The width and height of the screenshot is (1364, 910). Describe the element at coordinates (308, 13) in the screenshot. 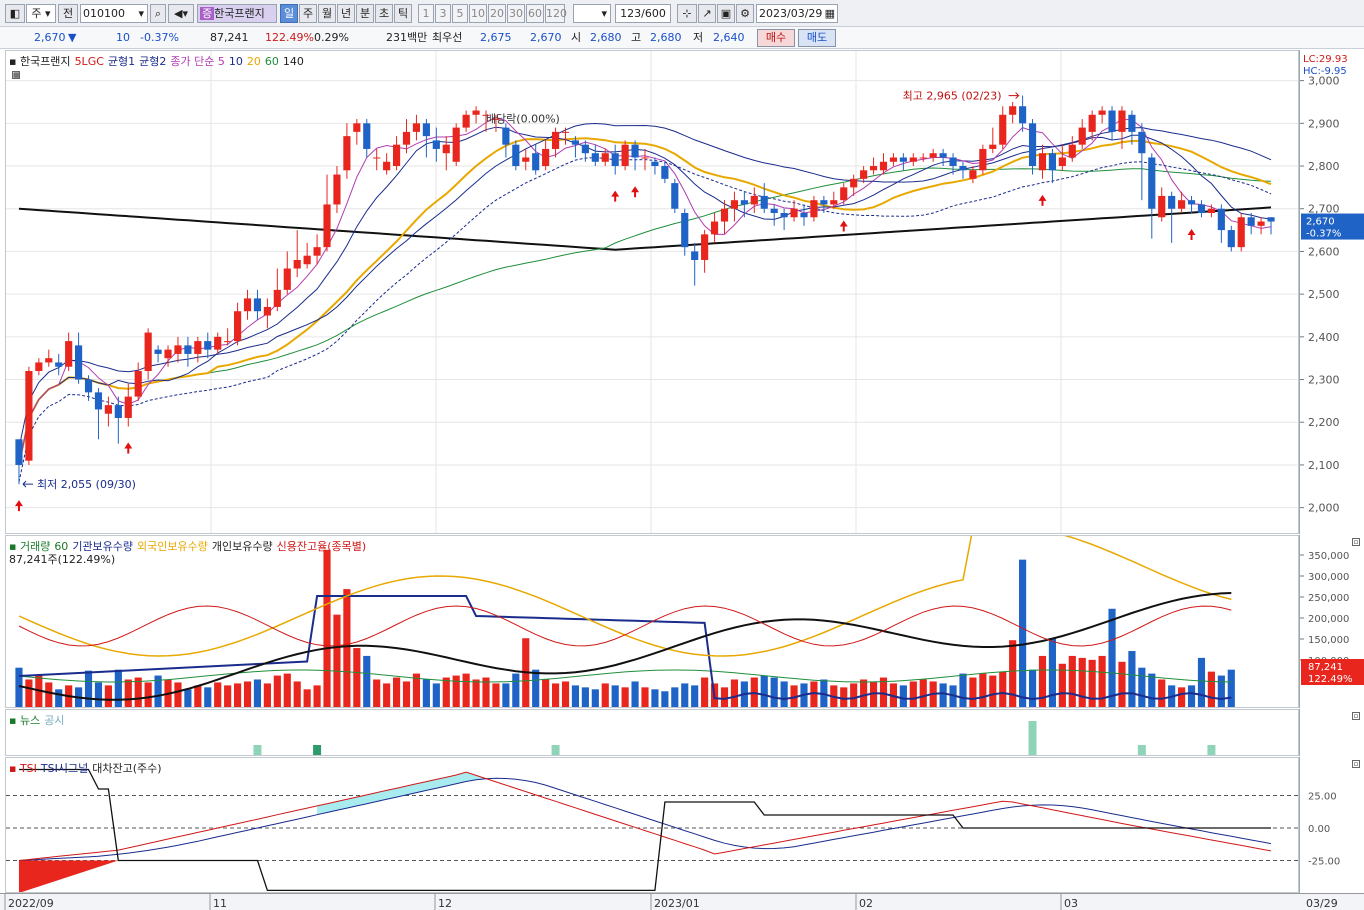

I see `chart-type-1: 주` at that location.